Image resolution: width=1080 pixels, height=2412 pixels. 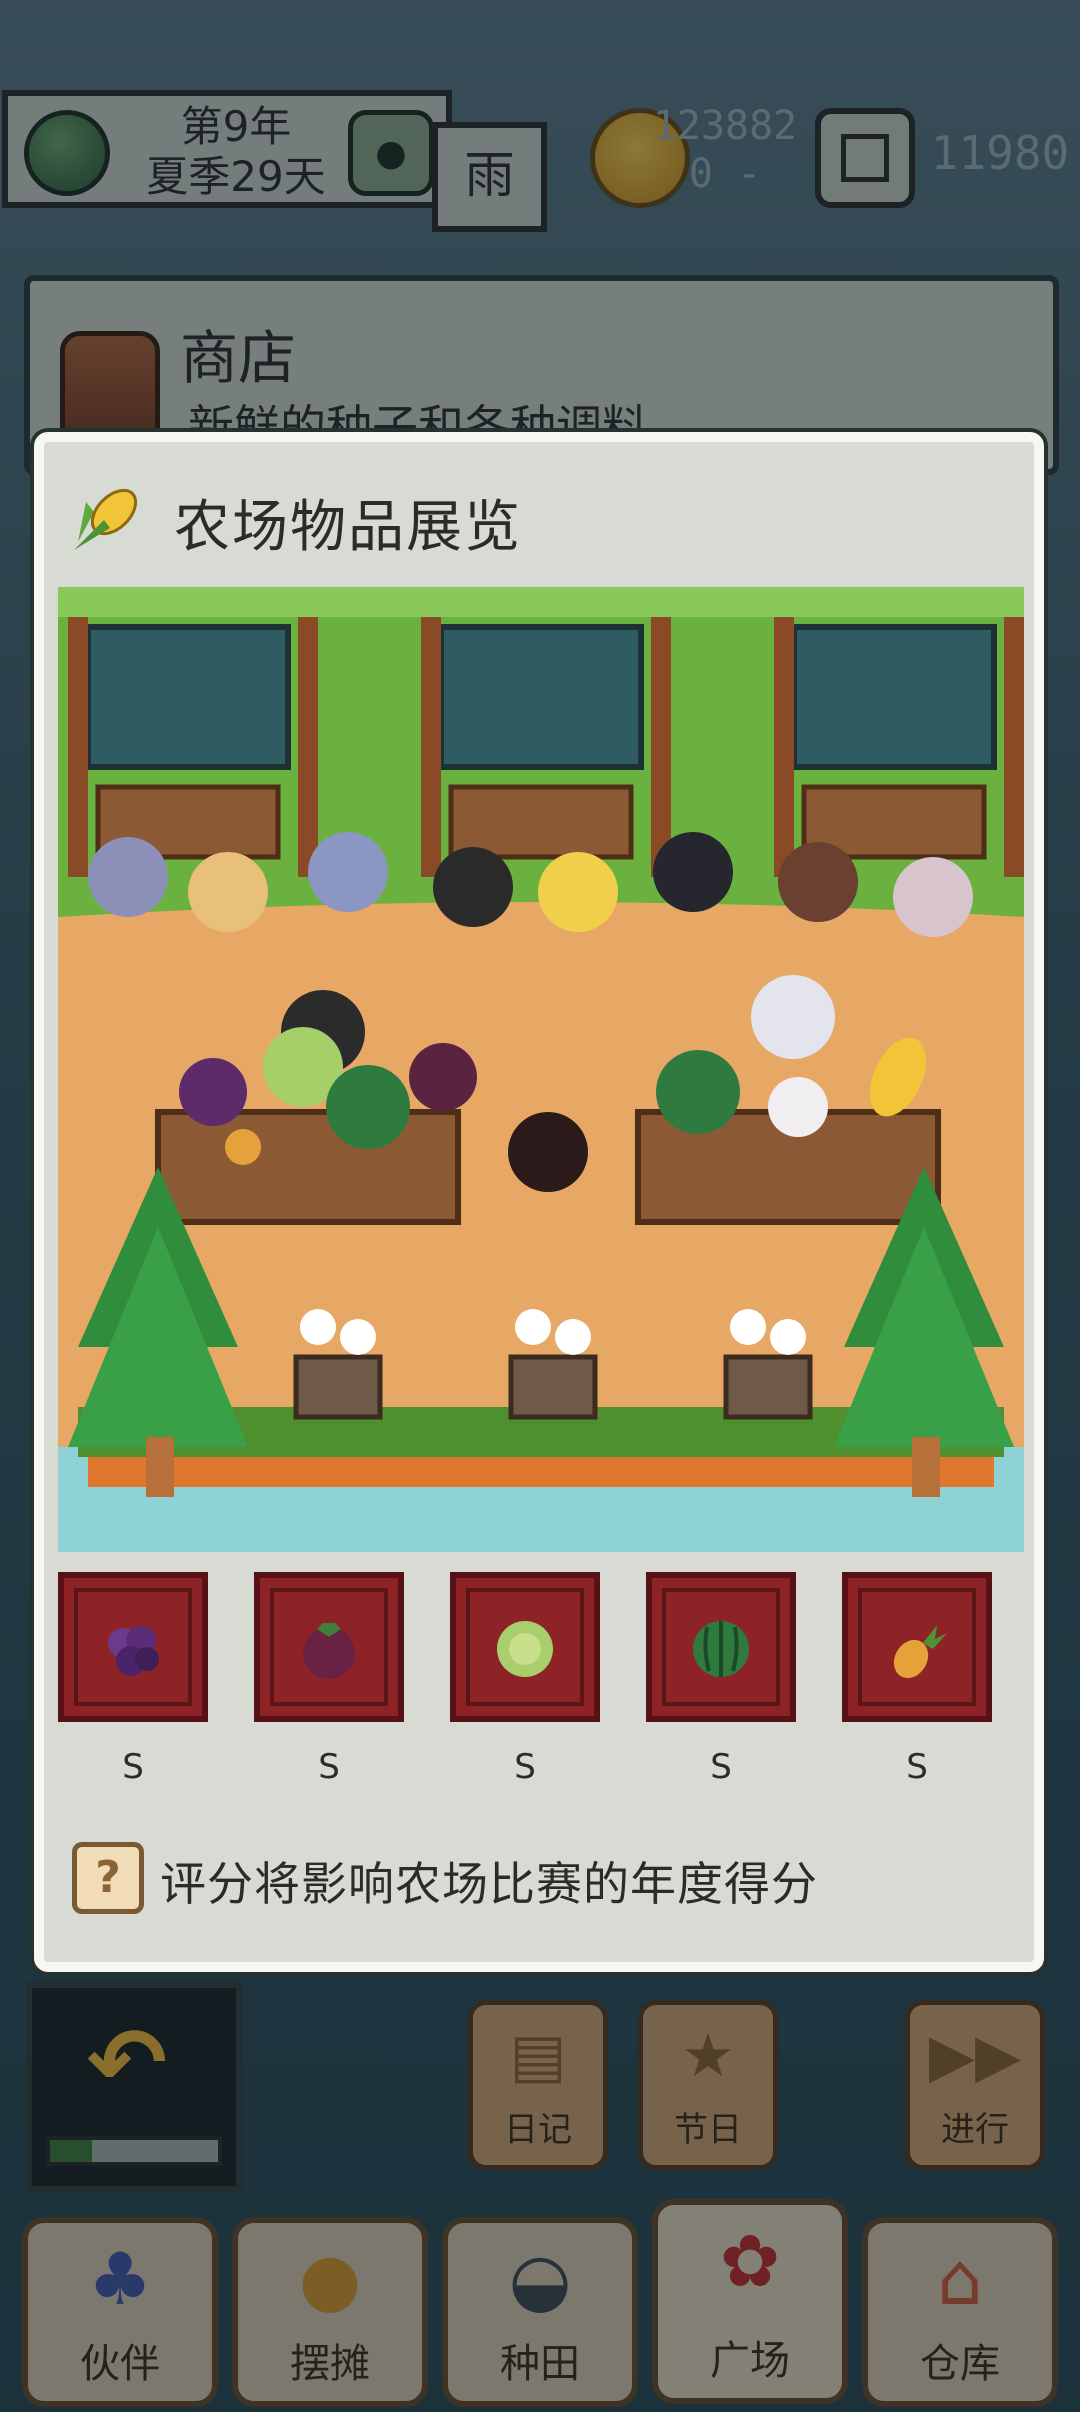 I want to click on diary-button: ▤ 日记, so click(x=538, y=2085).